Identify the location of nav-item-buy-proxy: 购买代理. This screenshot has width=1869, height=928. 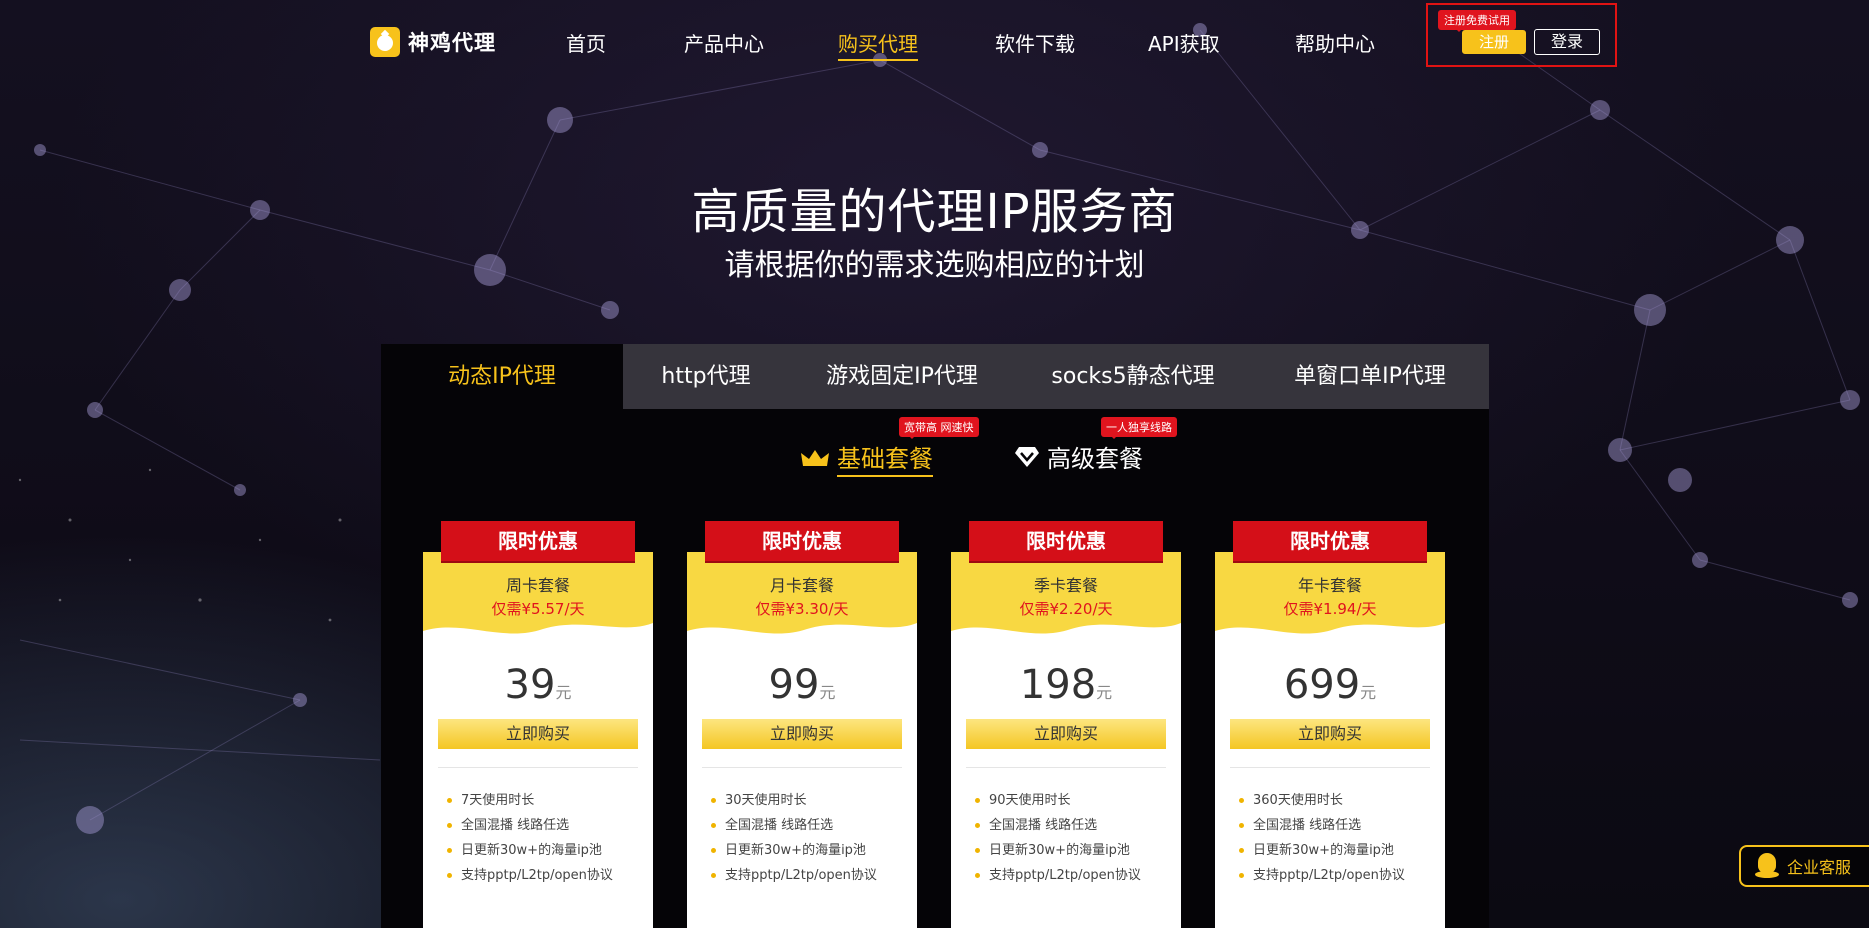
(878, 44).